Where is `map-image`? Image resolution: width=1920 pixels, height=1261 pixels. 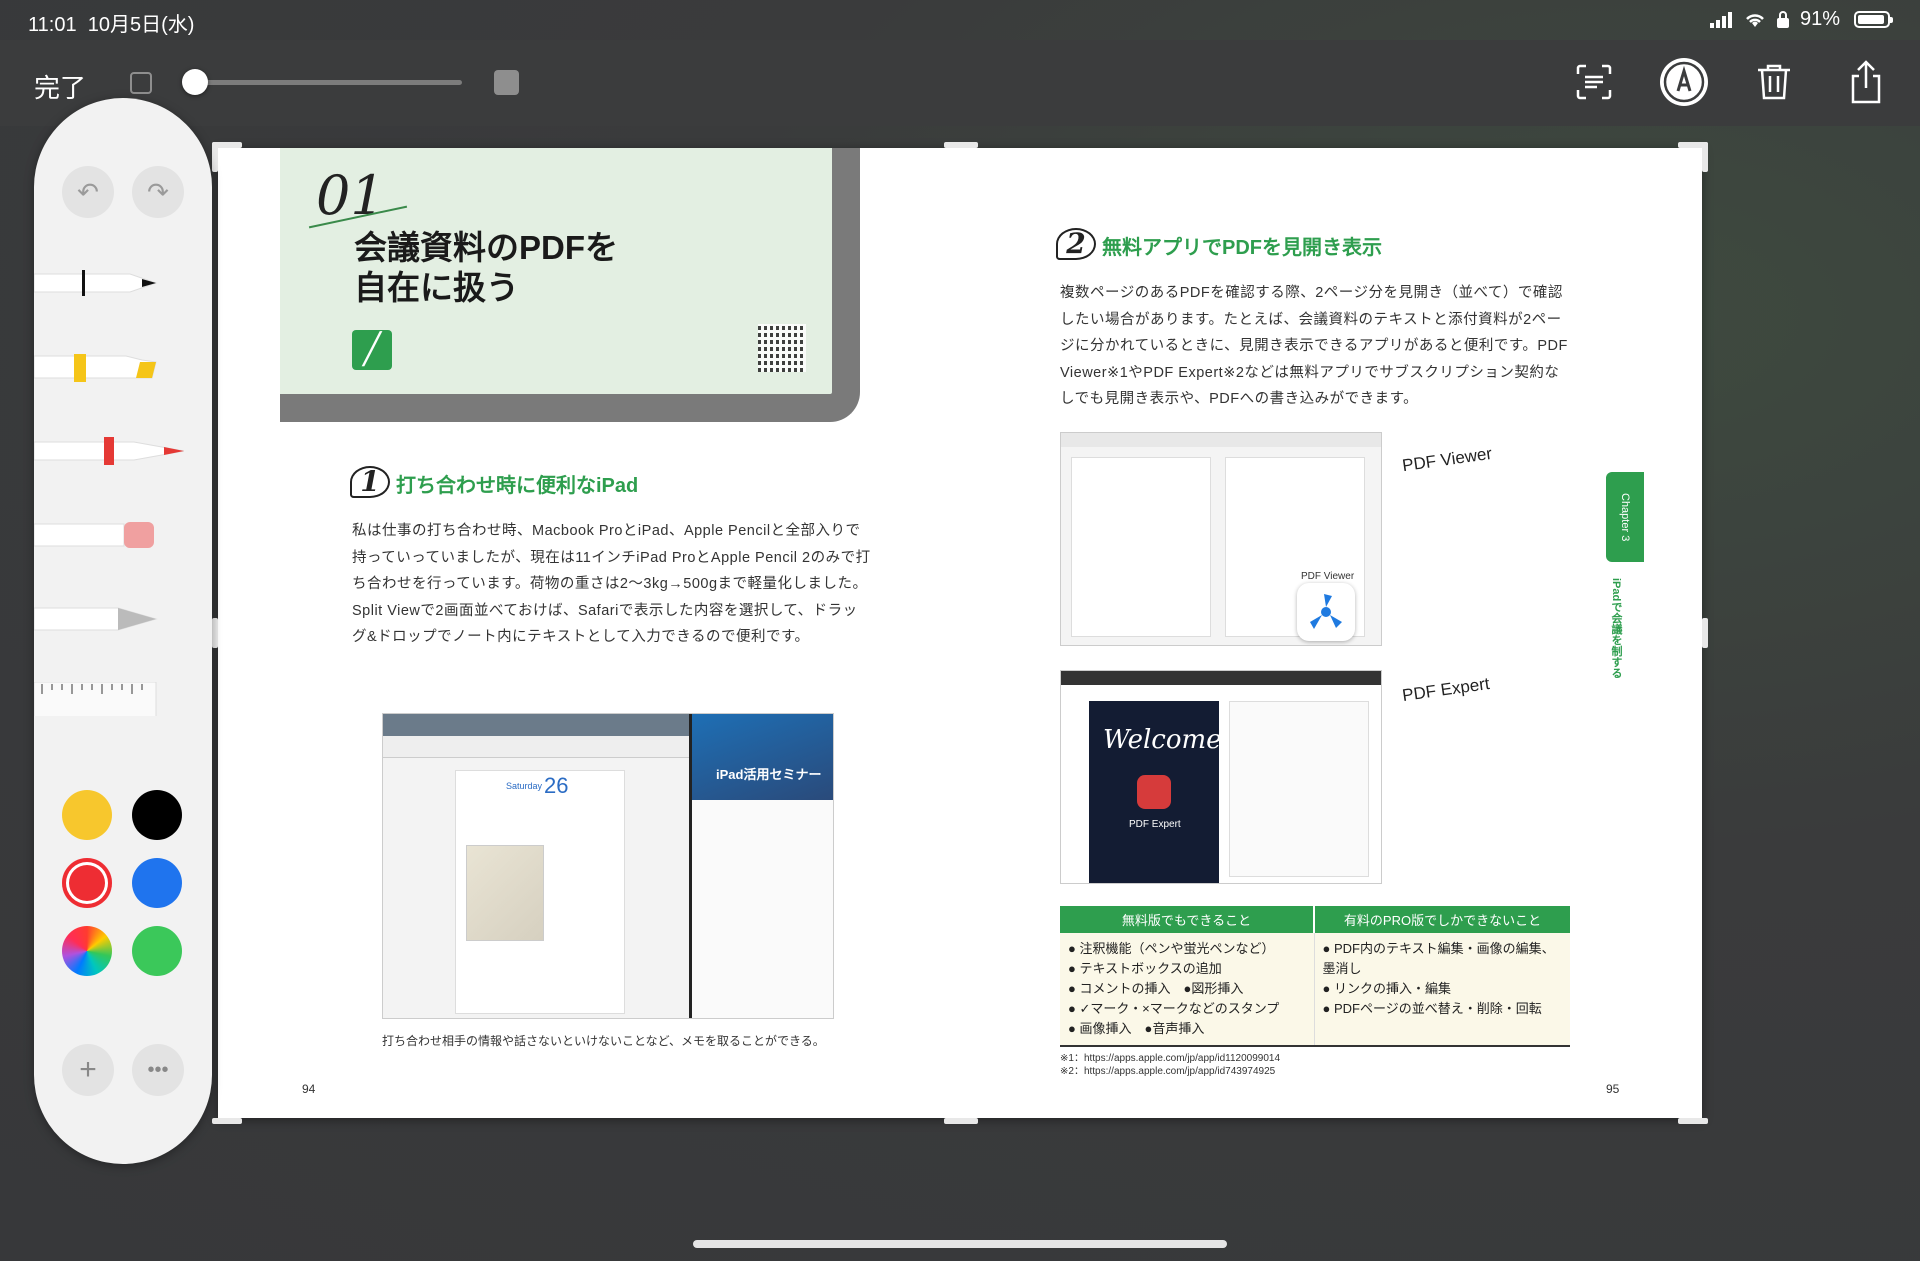
map-image is located at coordinates (505, 893).